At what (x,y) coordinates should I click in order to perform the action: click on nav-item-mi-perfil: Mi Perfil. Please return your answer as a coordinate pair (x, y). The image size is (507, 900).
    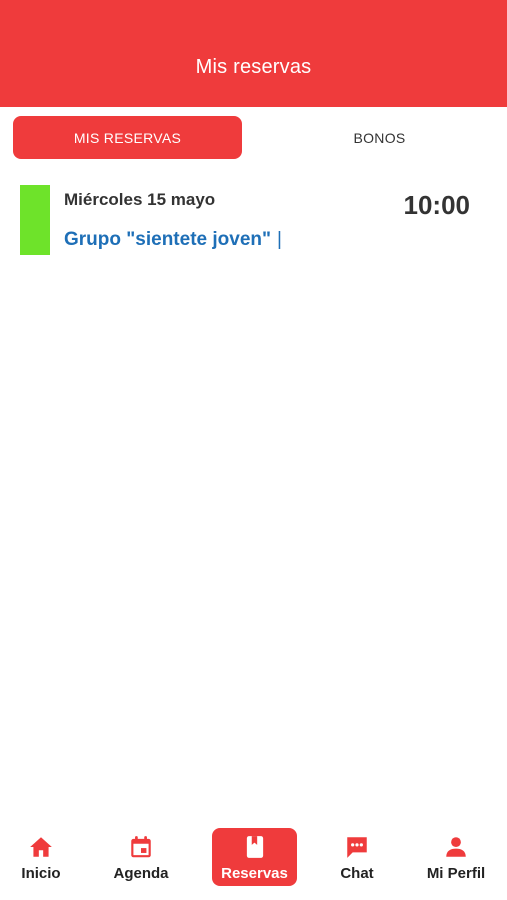
    Looking at the image, I should click on (456, 857).